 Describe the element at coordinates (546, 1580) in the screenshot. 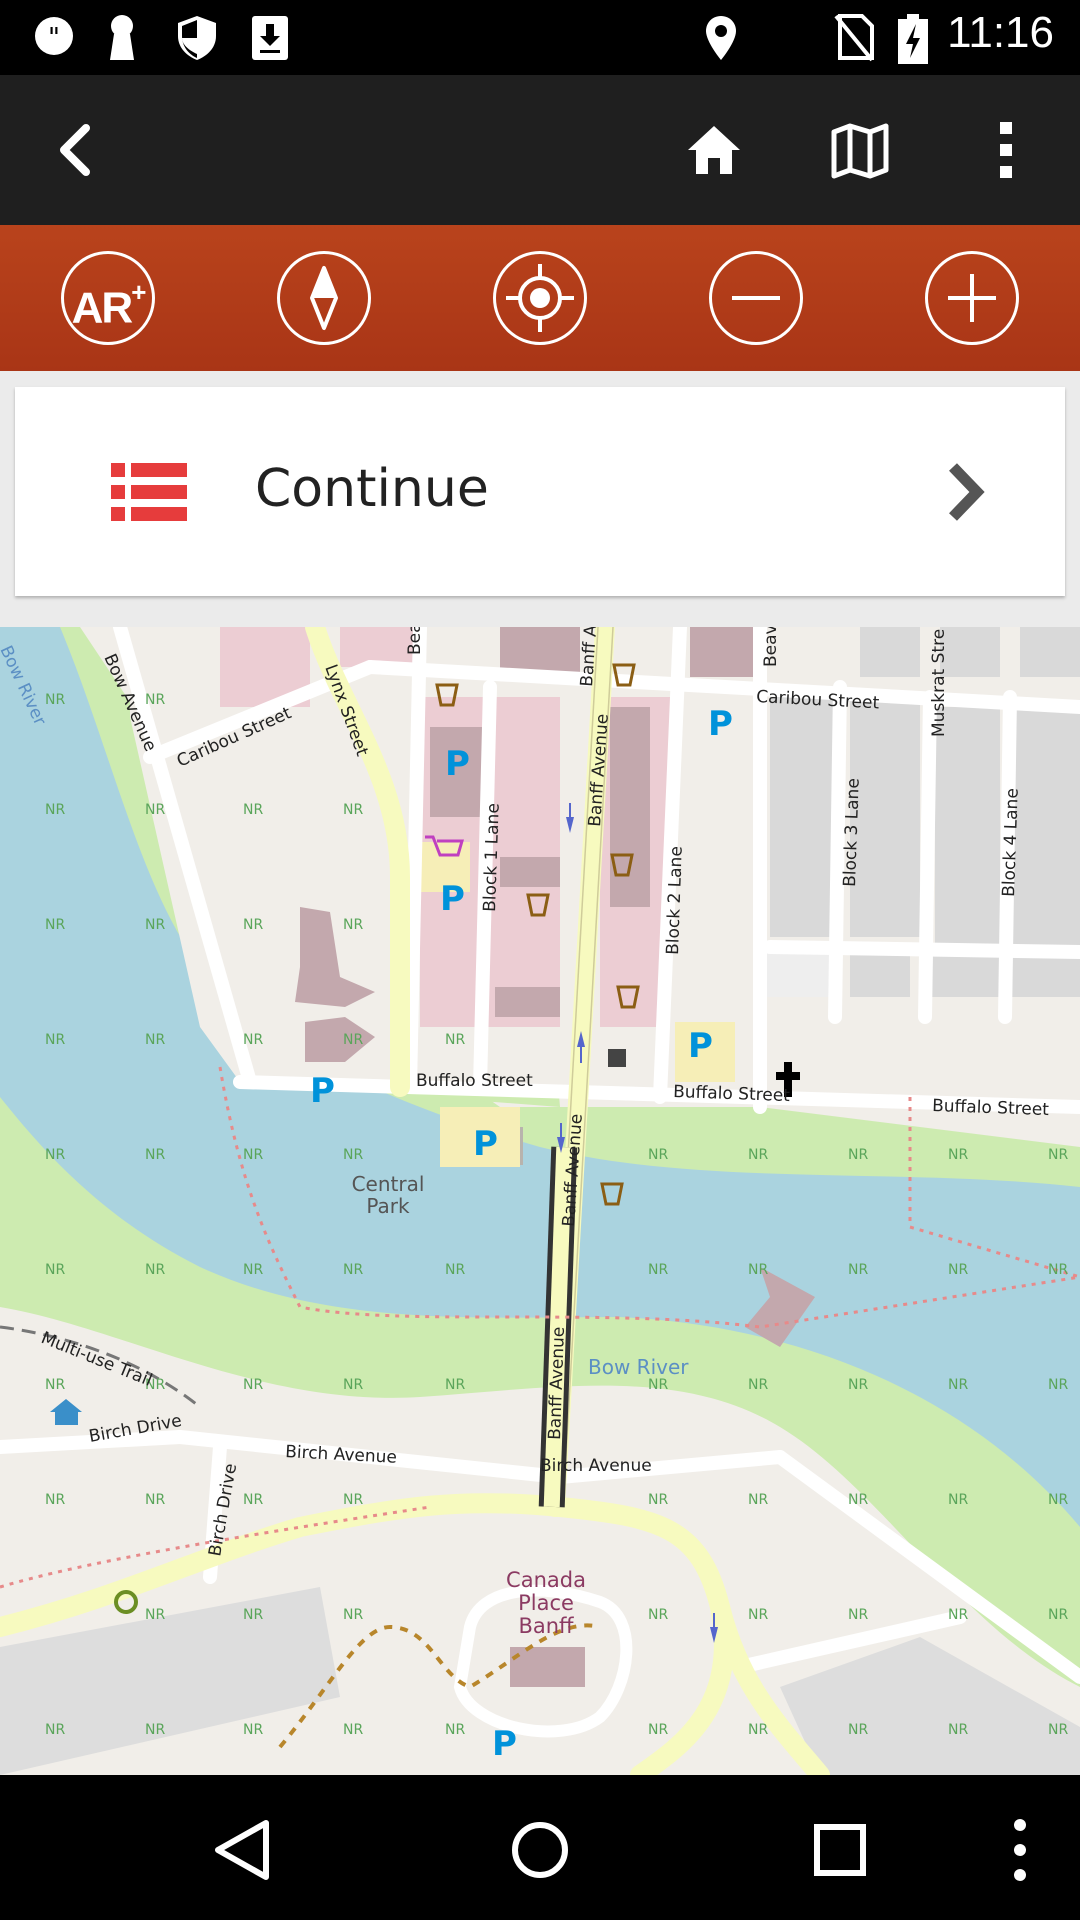

I see `canada-place-label: Canada` at that location.